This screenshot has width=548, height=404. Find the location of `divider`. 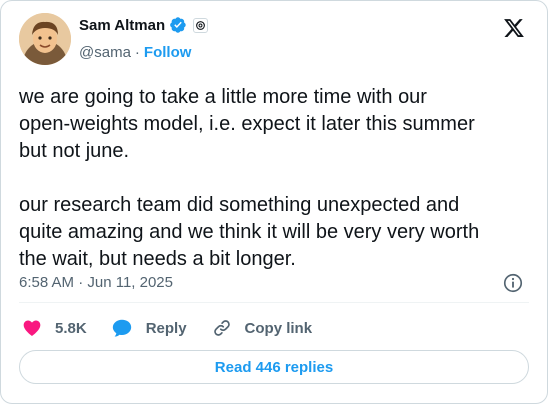

divider is located at coordinates (274, 302).